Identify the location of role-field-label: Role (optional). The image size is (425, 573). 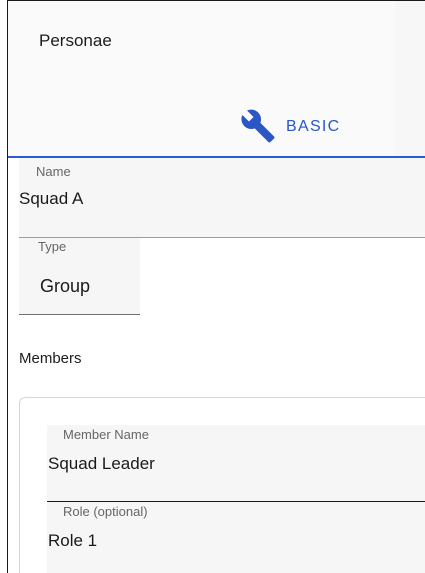
(105, 511).